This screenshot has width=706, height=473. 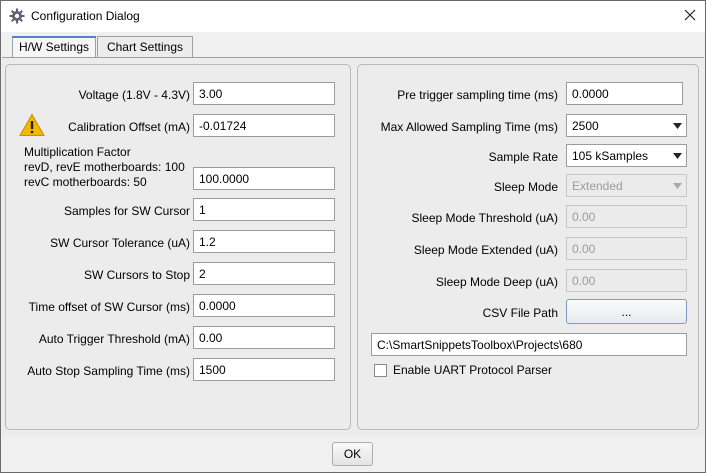 I want to click on warning-icon, so click(x=32, y=125).